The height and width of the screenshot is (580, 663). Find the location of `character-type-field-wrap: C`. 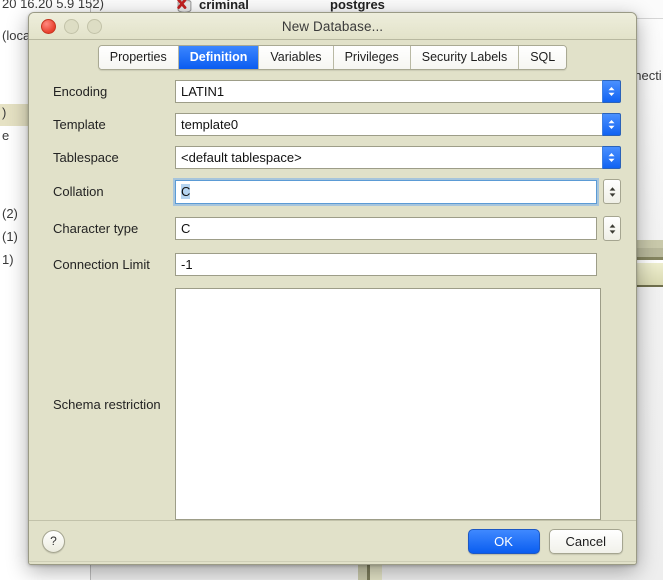

character-type-field-wrap: C is located at coordinates (398, 228).